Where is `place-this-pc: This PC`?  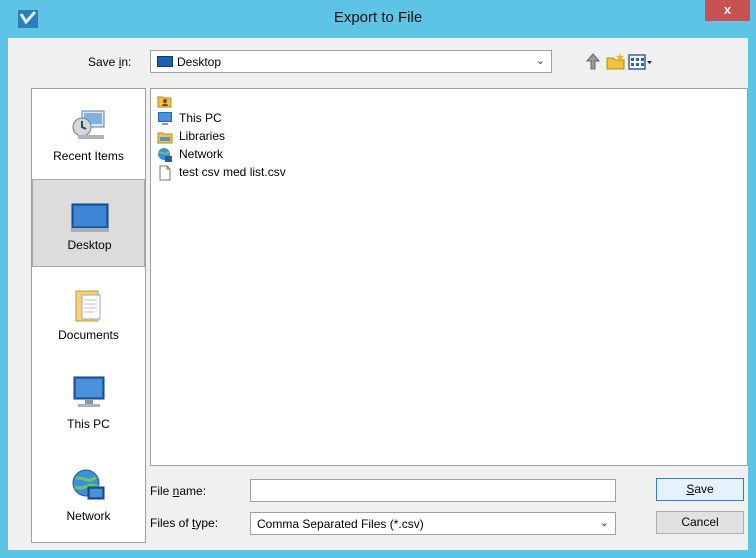
place-this-pc: This PC is located at coordinates (88, 403).